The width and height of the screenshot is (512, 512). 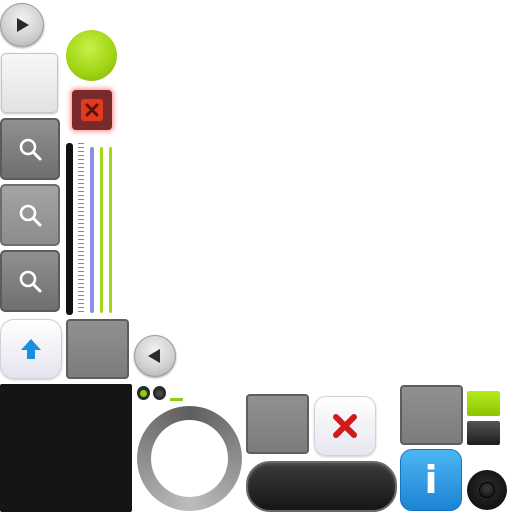 I want to click on black-knob, so click(x=487, y=490).